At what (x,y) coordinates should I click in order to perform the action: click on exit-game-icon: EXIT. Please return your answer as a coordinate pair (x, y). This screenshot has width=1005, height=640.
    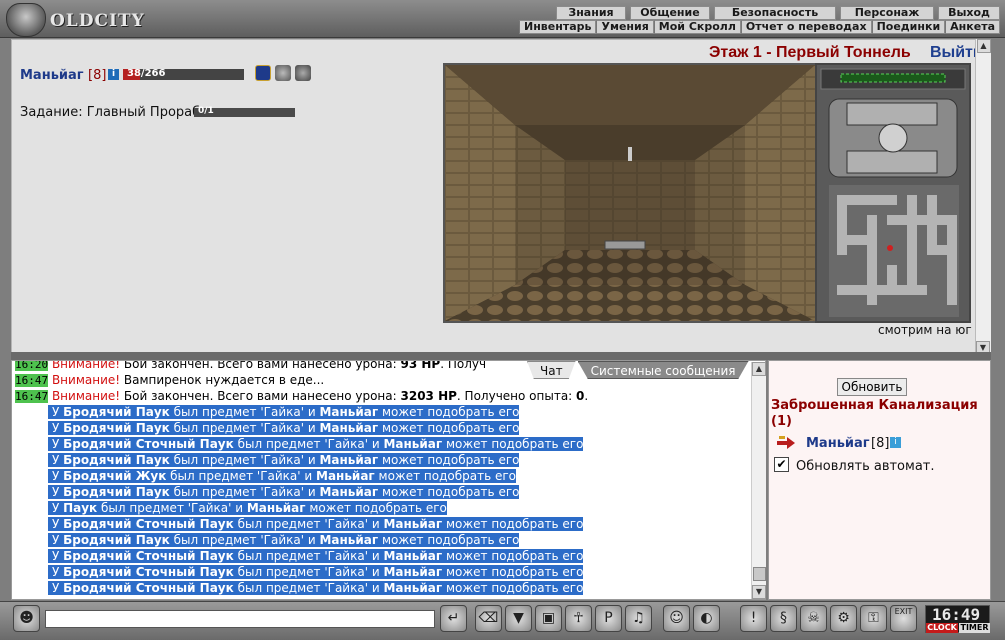
    Looking at the image, I should click on (903, 618).